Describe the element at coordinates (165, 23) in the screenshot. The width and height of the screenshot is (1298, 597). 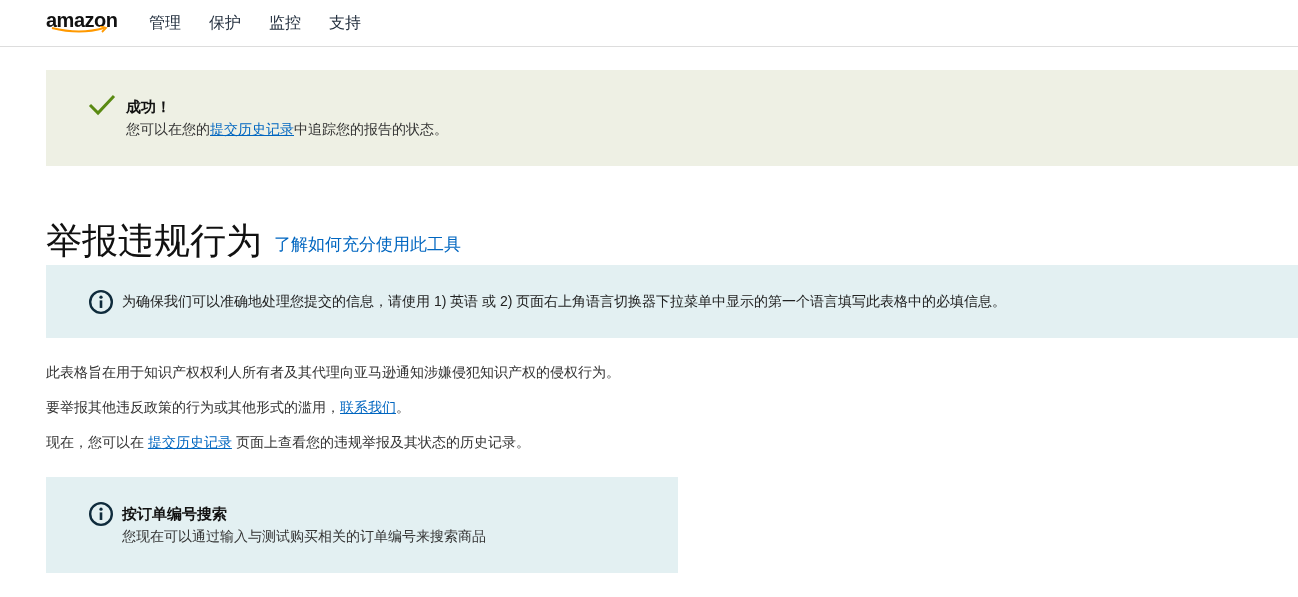
I see `nav-link: 管理` at that location.